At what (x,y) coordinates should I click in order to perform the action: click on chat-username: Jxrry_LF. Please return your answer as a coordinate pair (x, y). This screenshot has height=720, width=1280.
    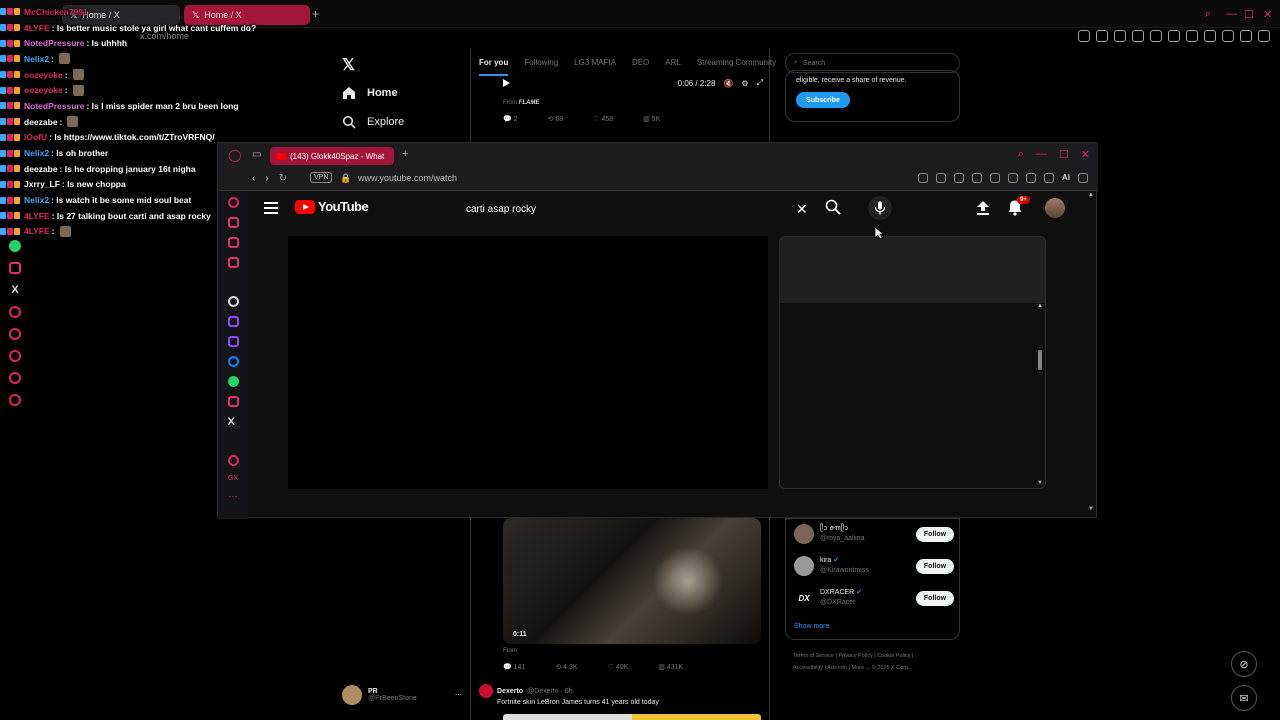
    Looking at the image, I should click on (42, 184).